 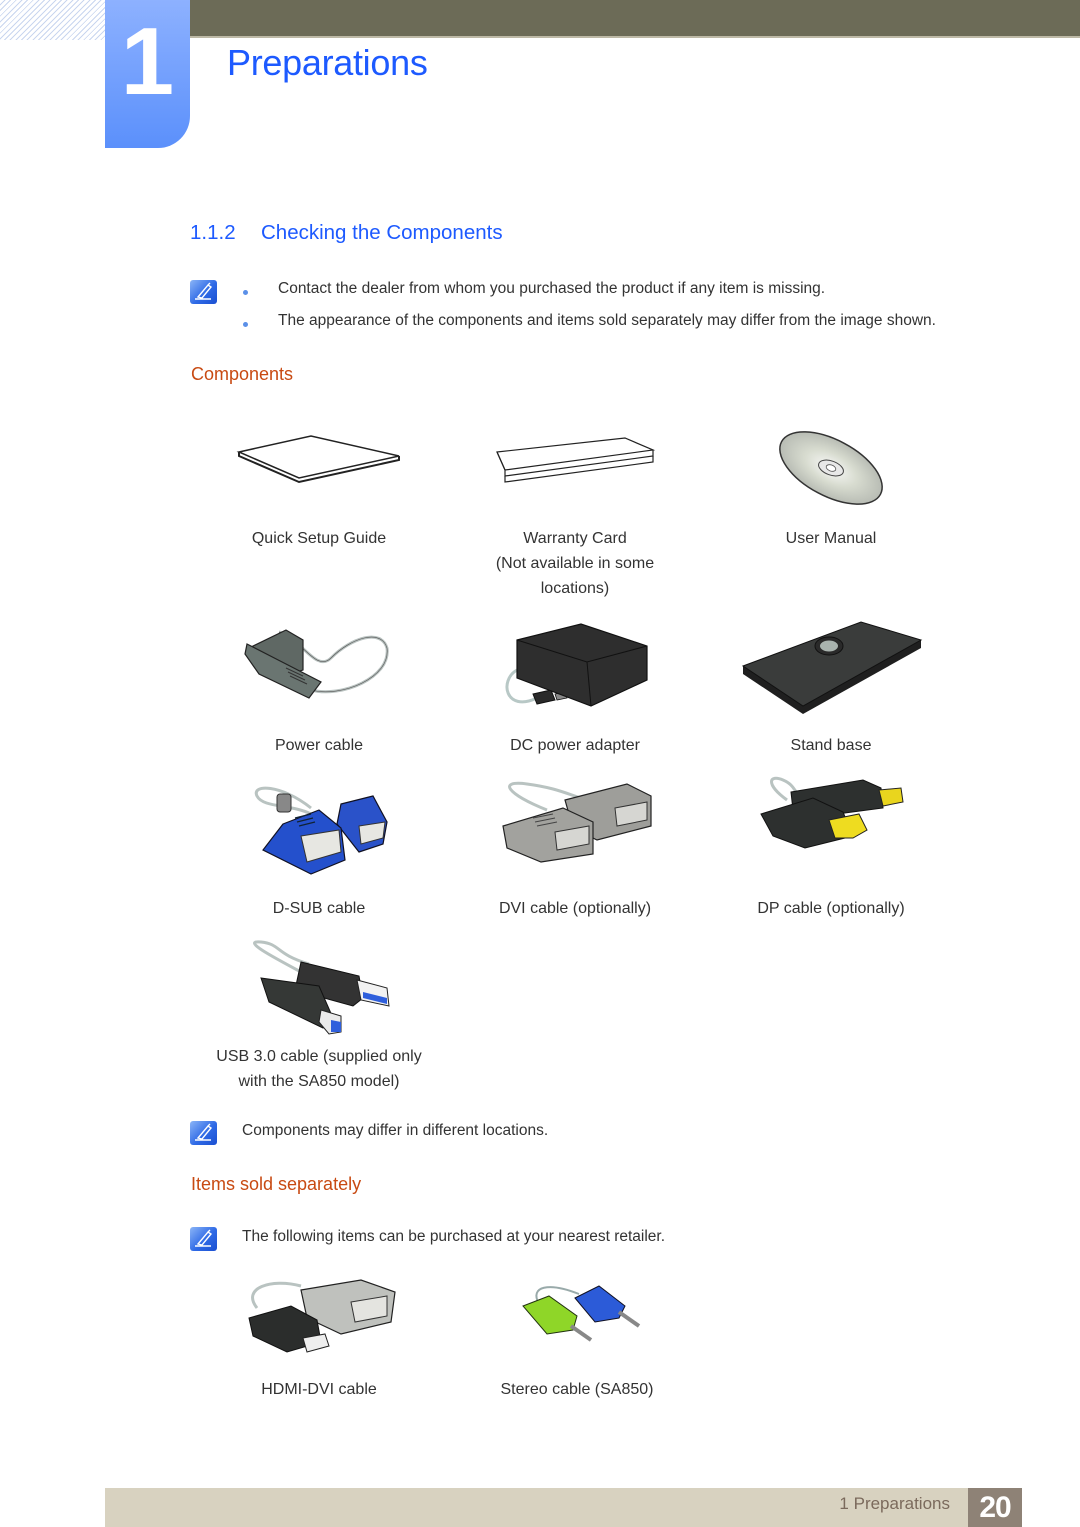 I want to click on component-label: Power cable, so click(x=319, y=745).